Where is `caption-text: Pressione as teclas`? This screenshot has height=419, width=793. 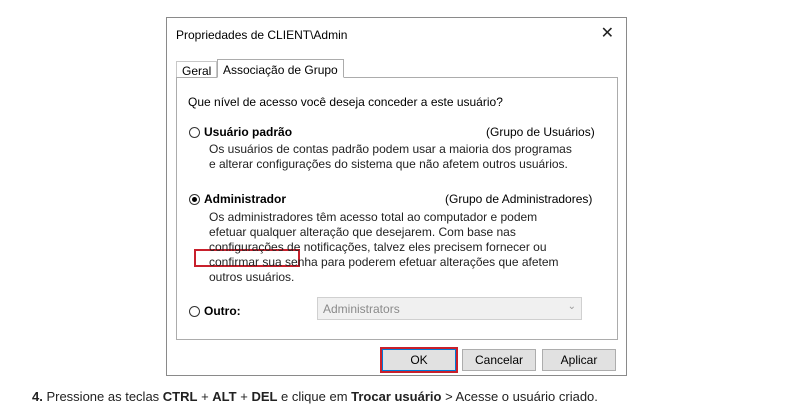 caption-text: Pressione as teclas is located at coordinates (102, 396).